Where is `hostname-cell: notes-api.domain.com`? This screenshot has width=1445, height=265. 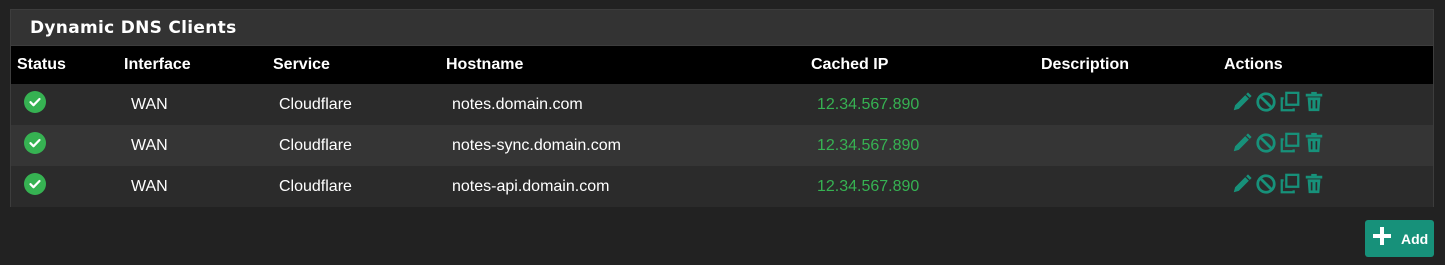
hostname-cell: notes-api.domain.com is located at coordinates (531, 186).